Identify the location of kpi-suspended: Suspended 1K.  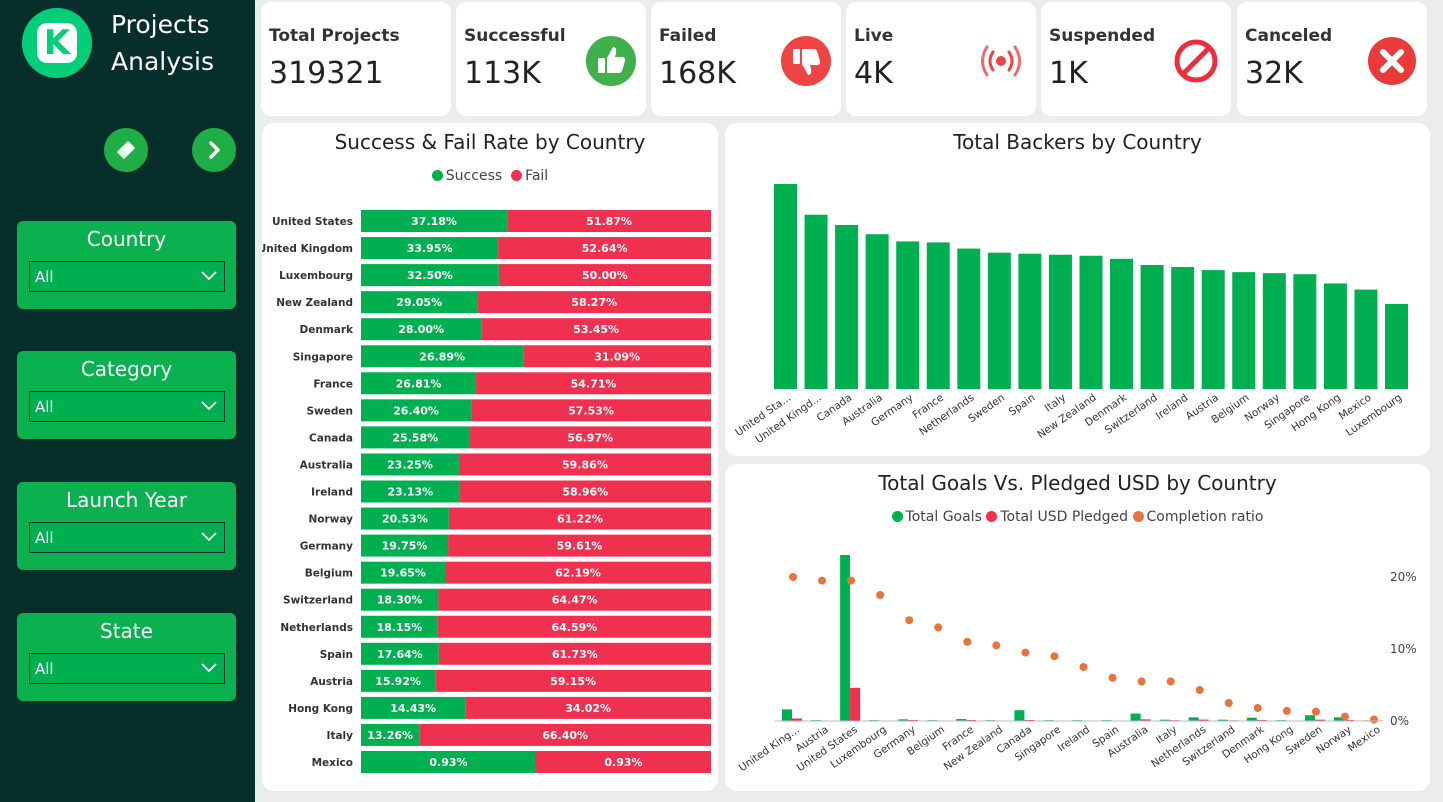
(1136, 59).